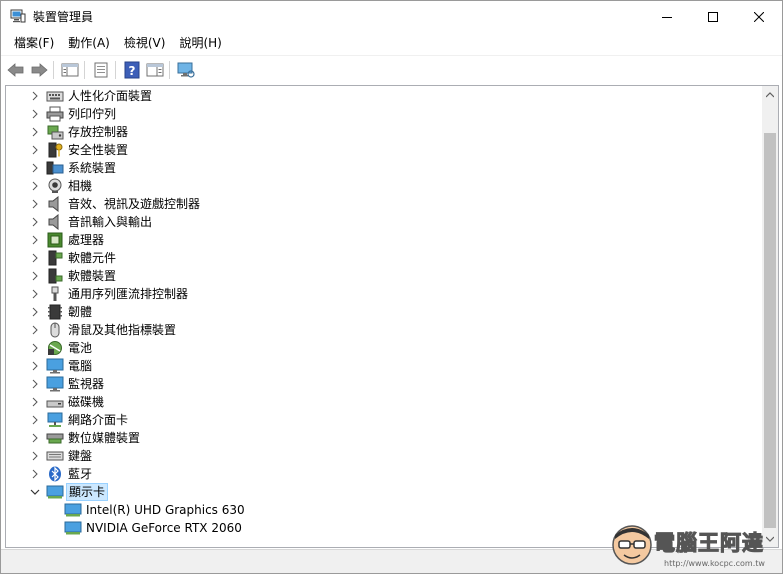 This screenshot has width=783, height=574. What do you see at coordinates (667, 16) in the screenshot?
I see `minimize-button` at bounding box center [667, 16].